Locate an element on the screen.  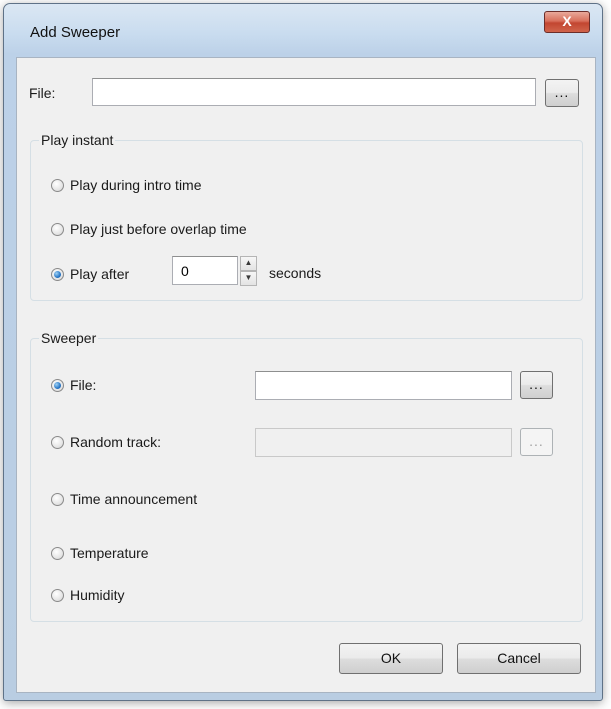
radio-label: File: is located at coordinates (83, 385).